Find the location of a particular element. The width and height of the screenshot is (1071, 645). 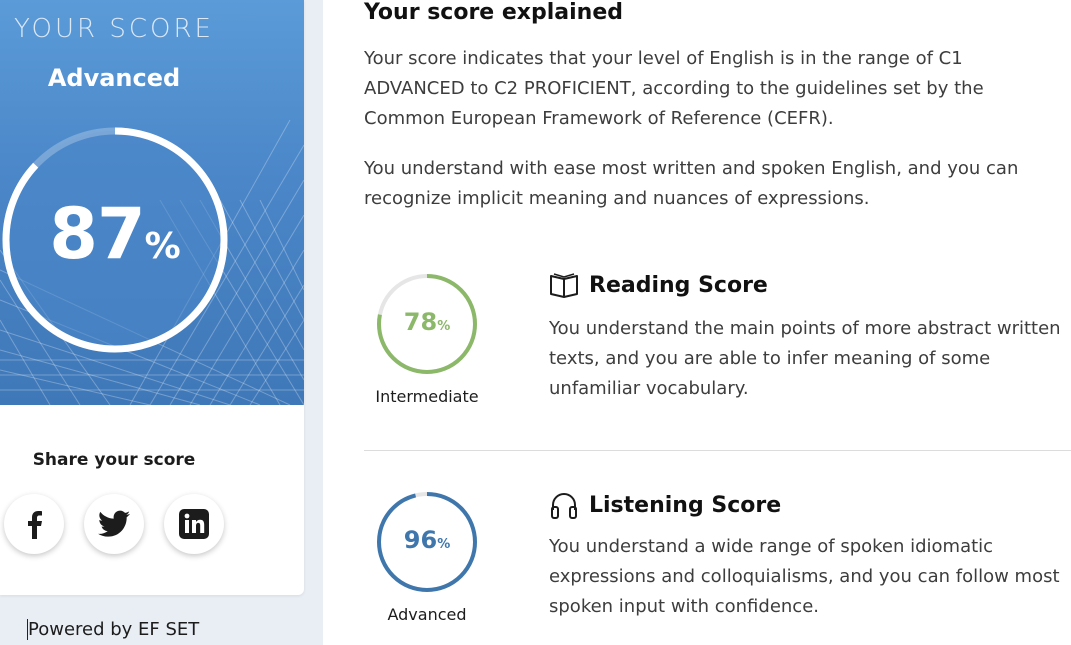

reading-percent-symbol: % is located at coordinates (444, 326).